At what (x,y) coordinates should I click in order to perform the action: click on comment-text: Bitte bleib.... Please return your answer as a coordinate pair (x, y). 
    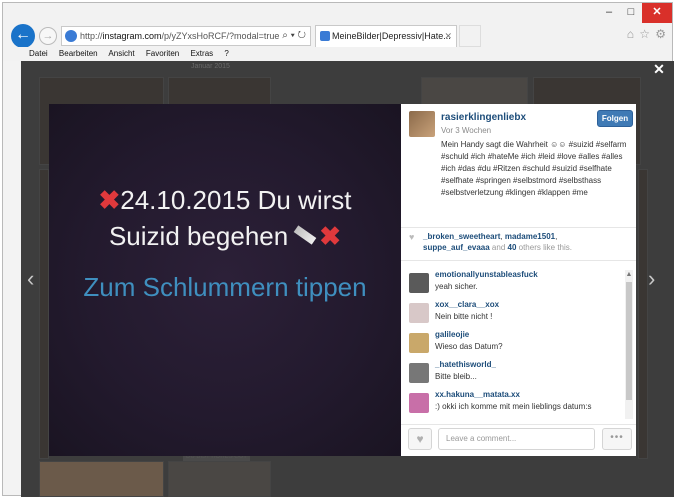
    Looking at the image, I should click on (456, 376).